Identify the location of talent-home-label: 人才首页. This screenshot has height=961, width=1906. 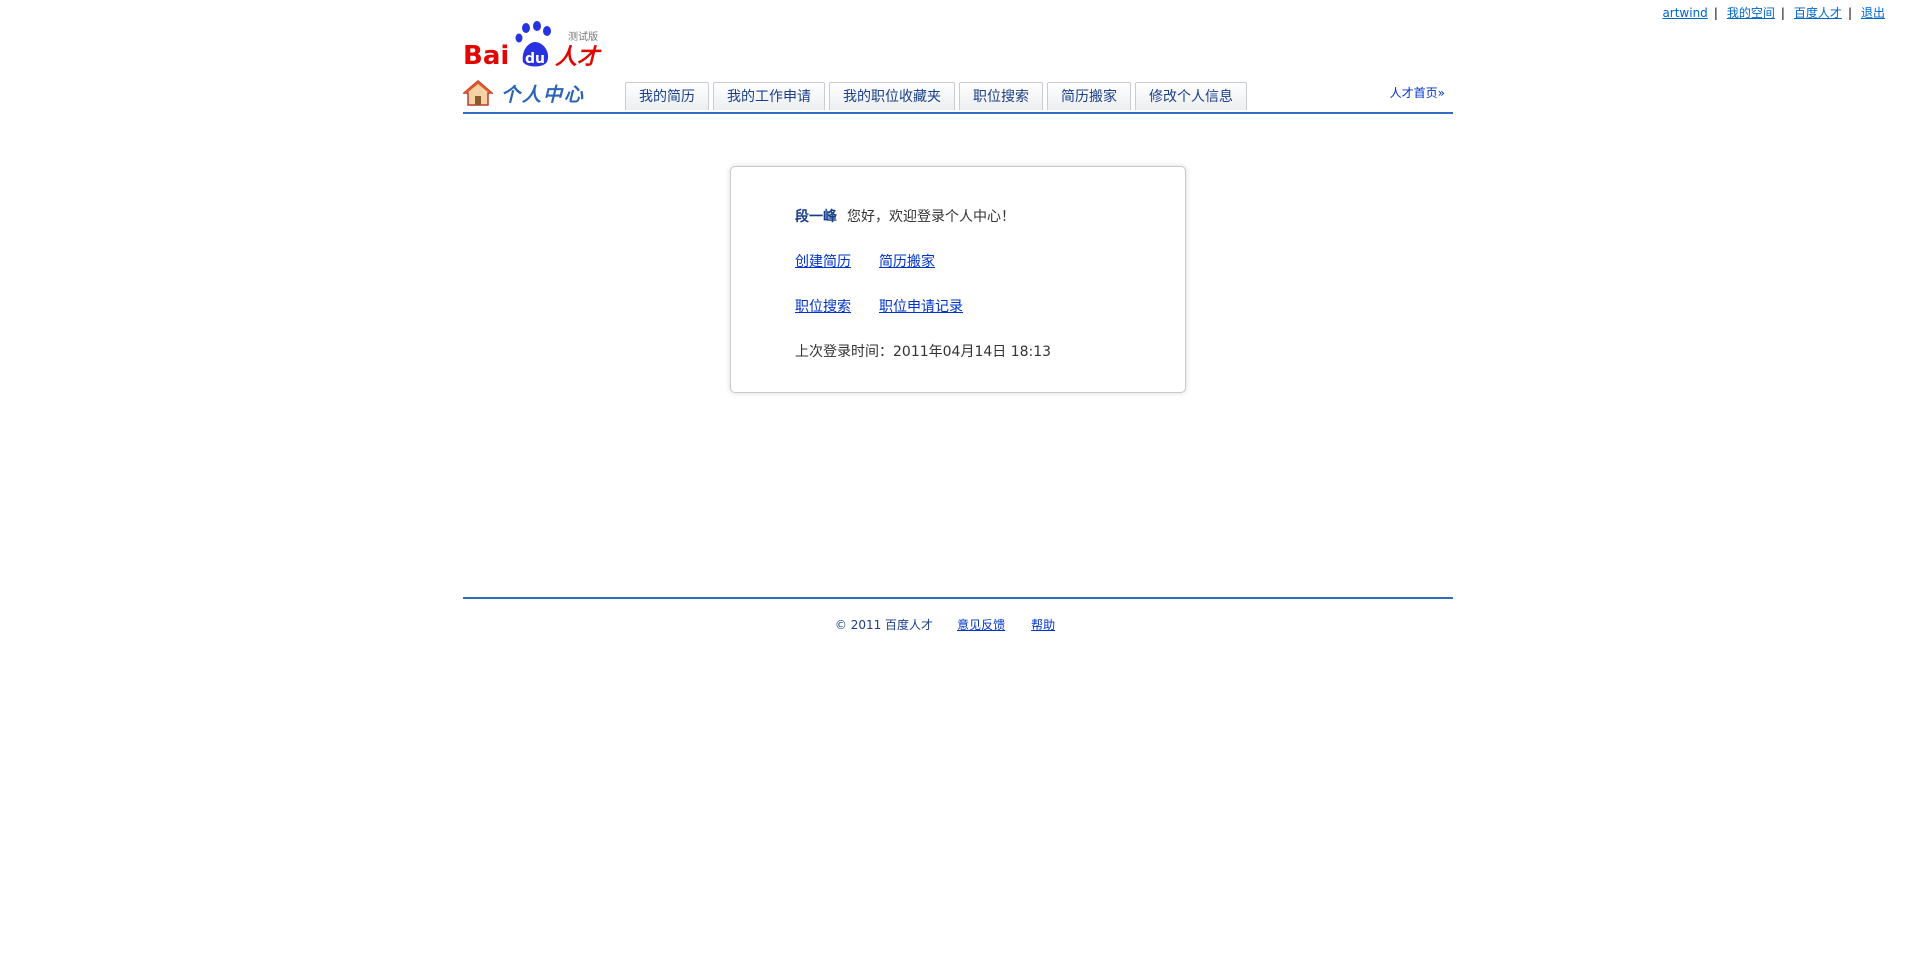
(1413, 93).